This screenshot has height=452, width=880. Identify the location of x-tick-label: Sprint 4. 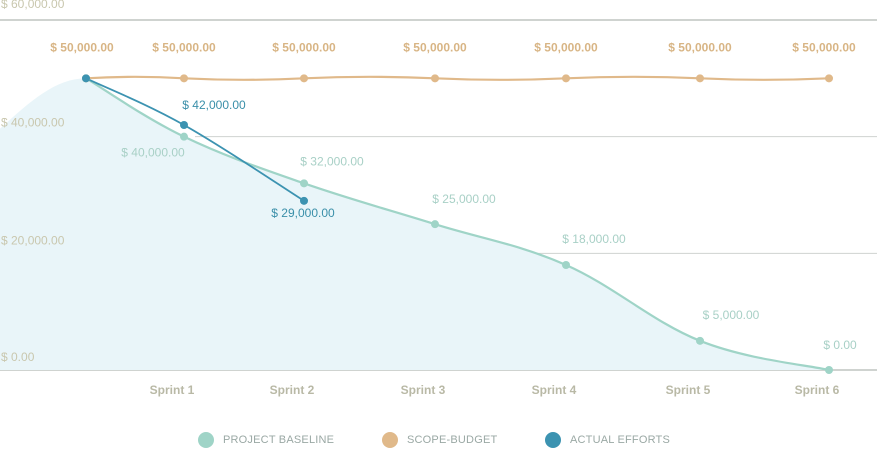
(554, 390).